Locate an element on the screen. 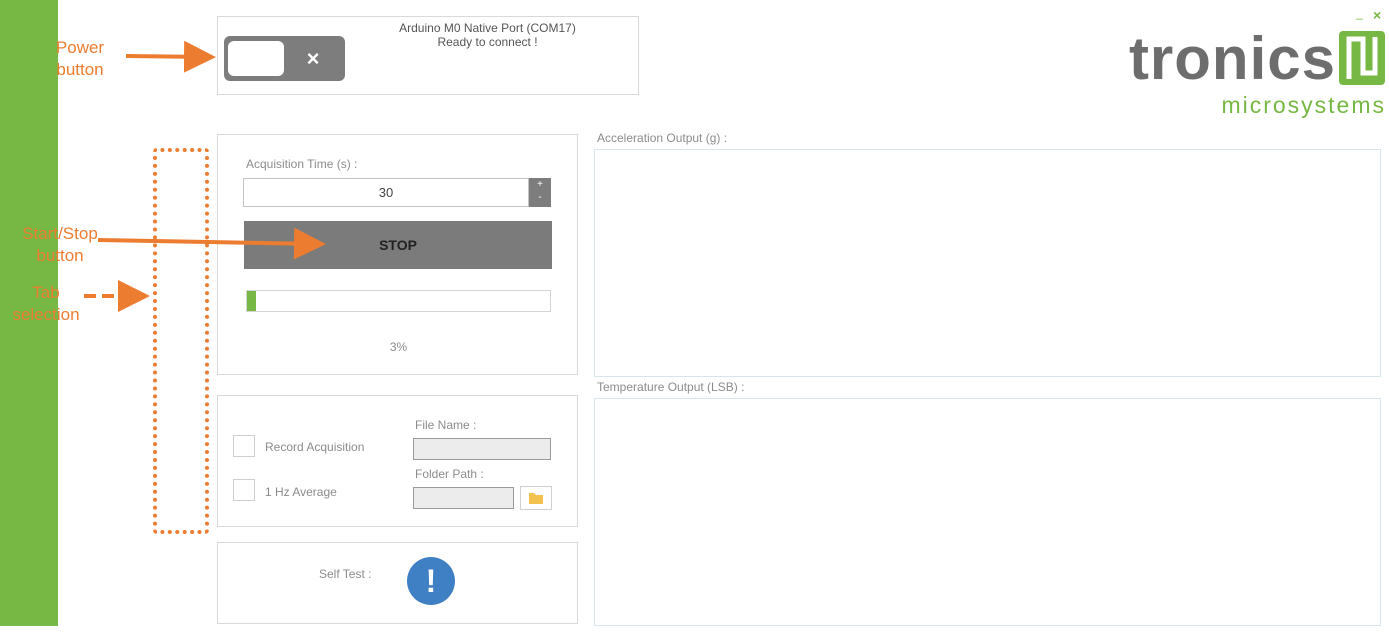  time-stepper: + - is located at coordinates (540, 192).